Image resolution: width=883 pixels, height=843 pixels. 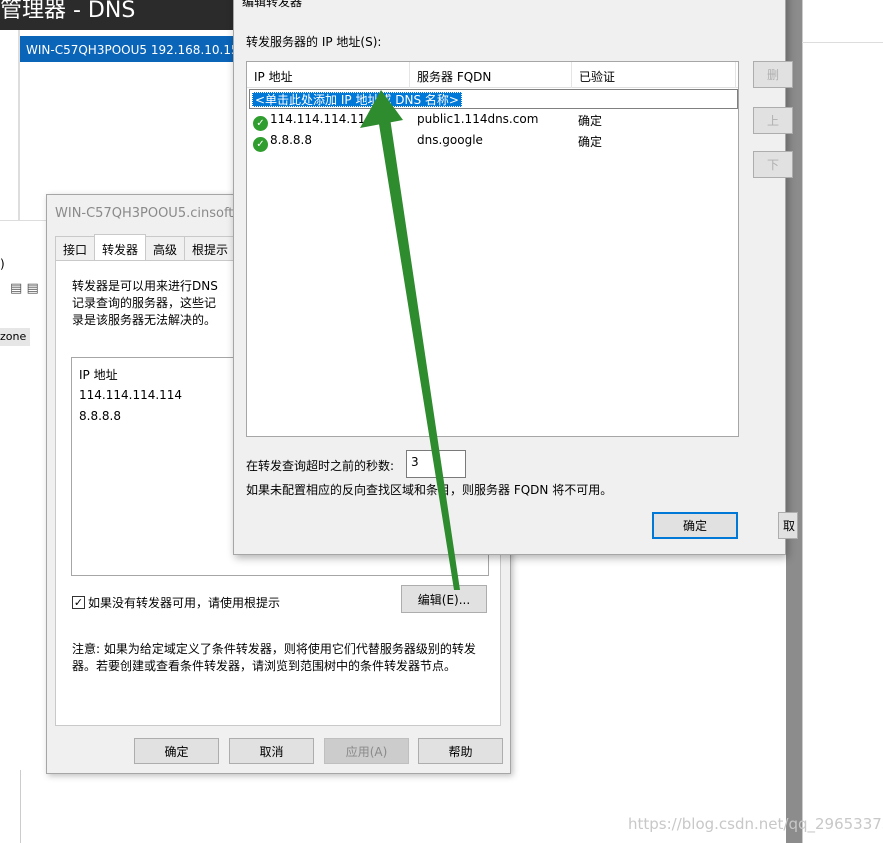 I want to click on grid-header: IP 地址 服务器 FQDN 已验证, so click(x=492, y=75).